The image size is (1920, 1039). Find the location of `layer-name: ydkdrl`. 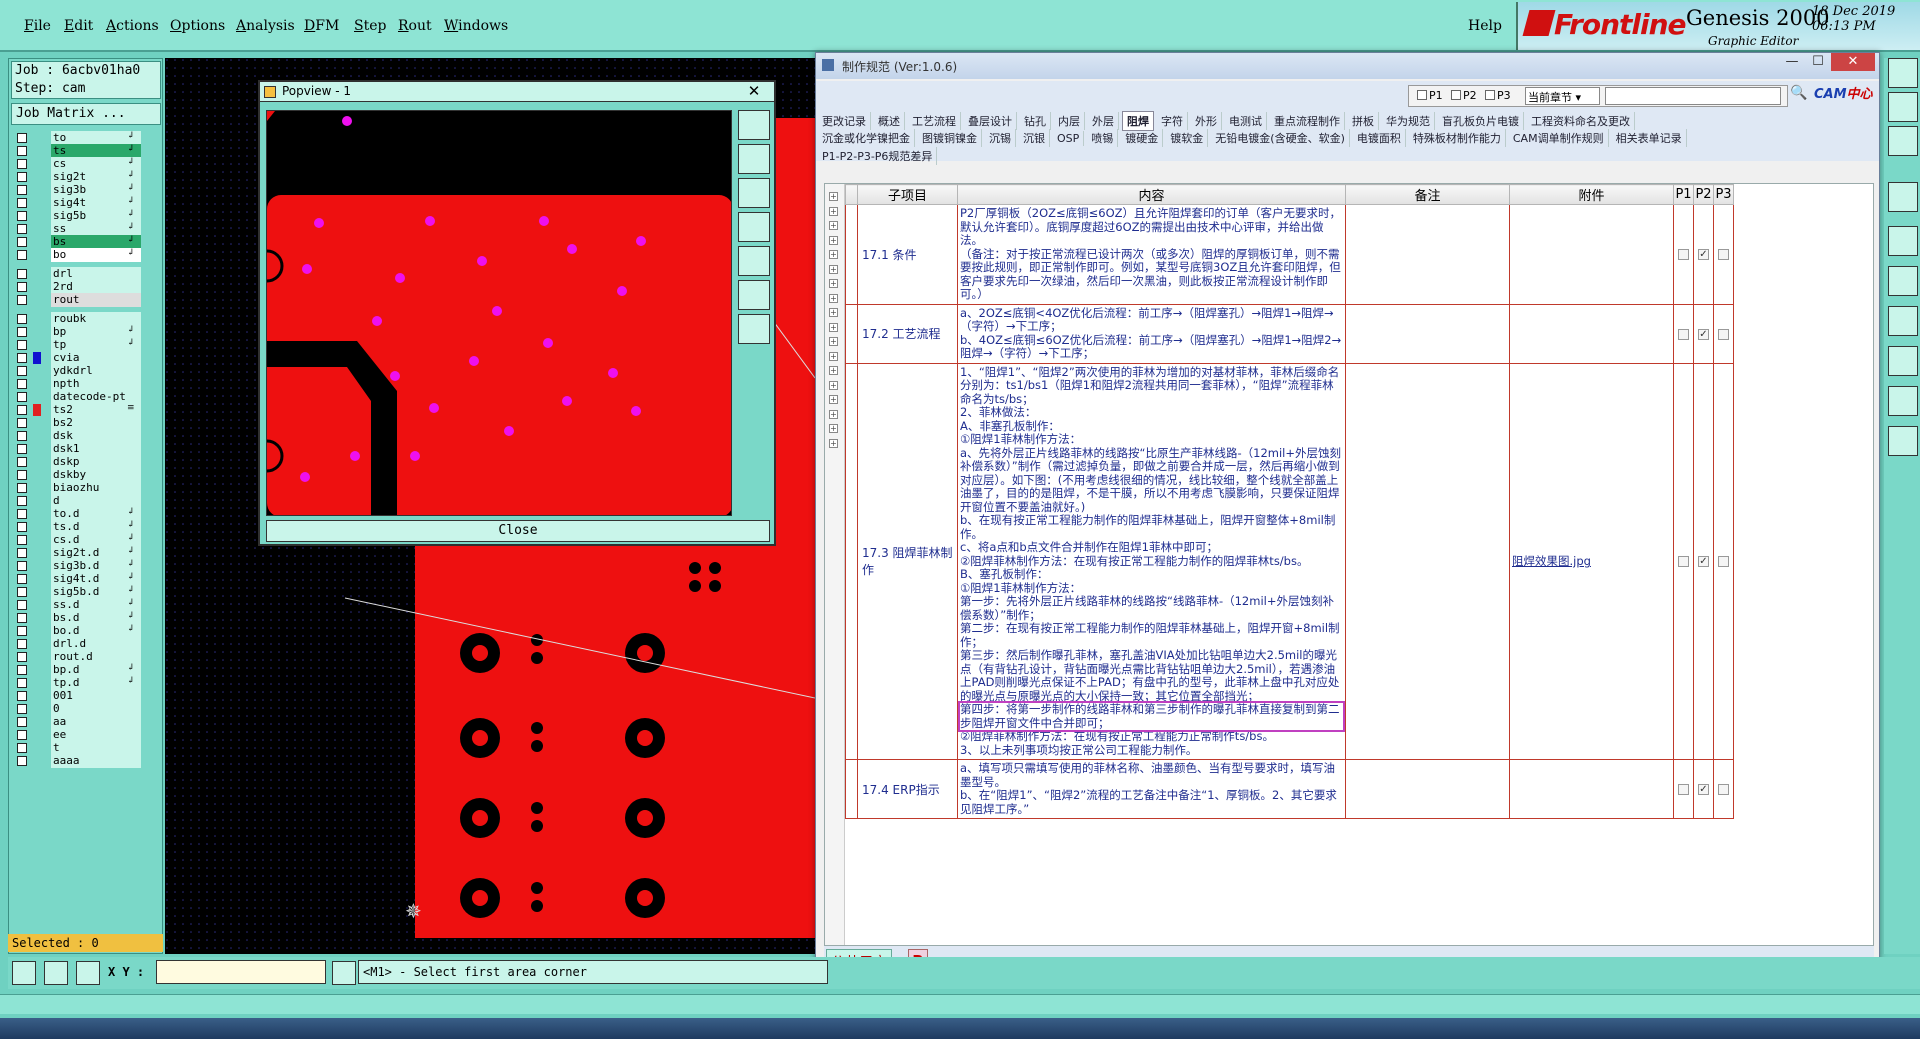

layer-name: ydkdrl is located at coordinates (96, 371).